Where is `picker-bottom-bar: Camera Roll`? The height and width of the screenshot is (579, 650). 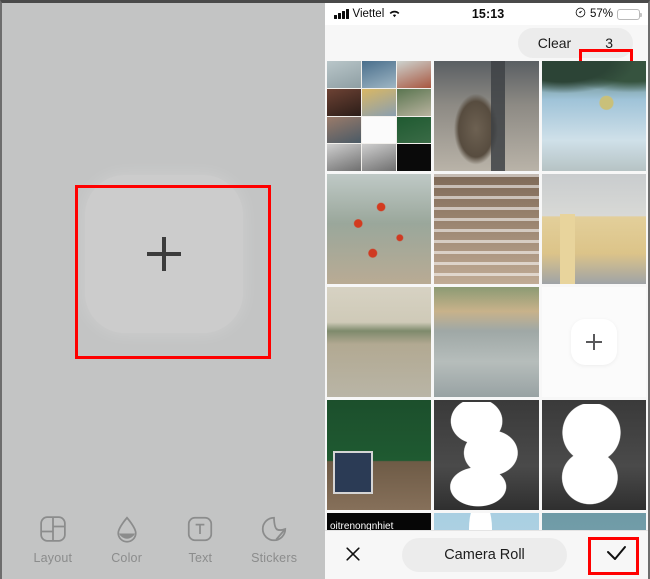
picker-bottom-bar: Camera Roll is located at coordinates (486, 554).